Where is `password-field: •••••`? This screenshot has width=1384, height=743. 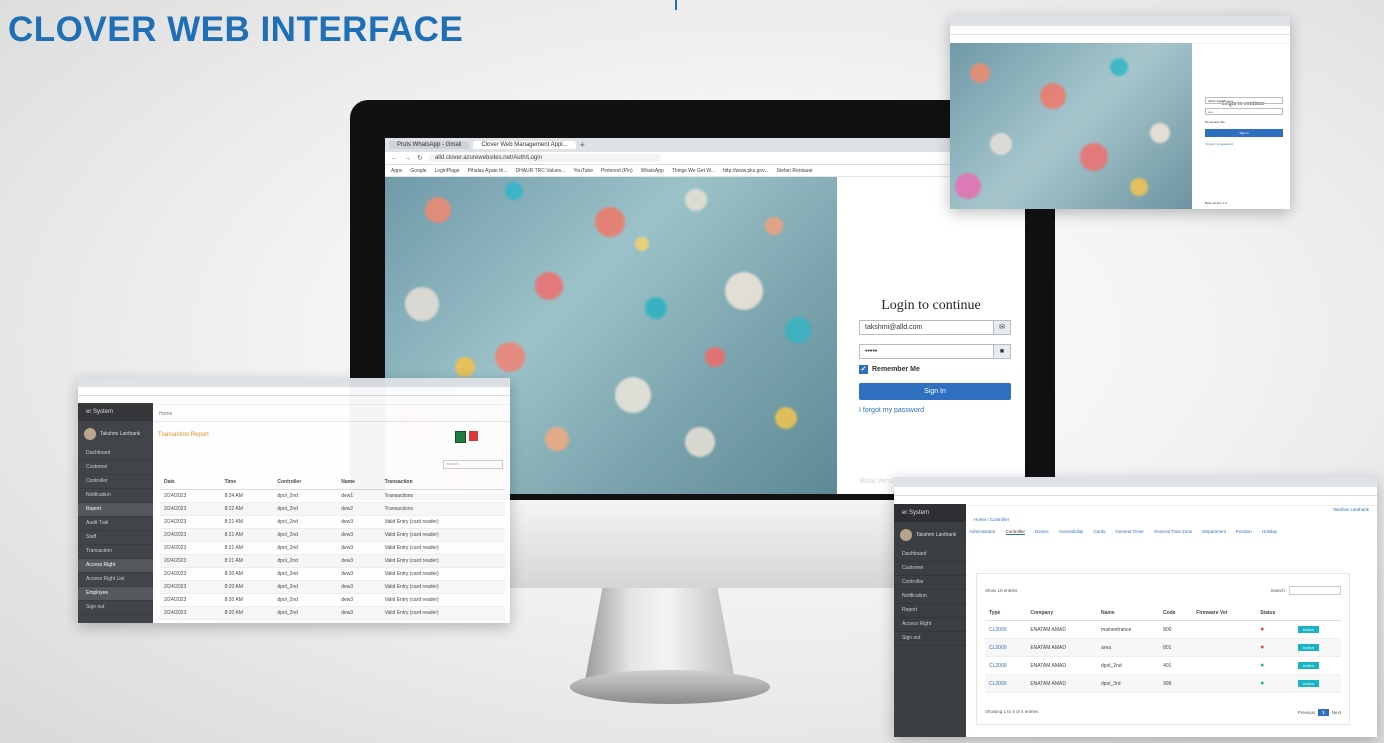 password-field: ••••• is located at coordinates (1244, 111).